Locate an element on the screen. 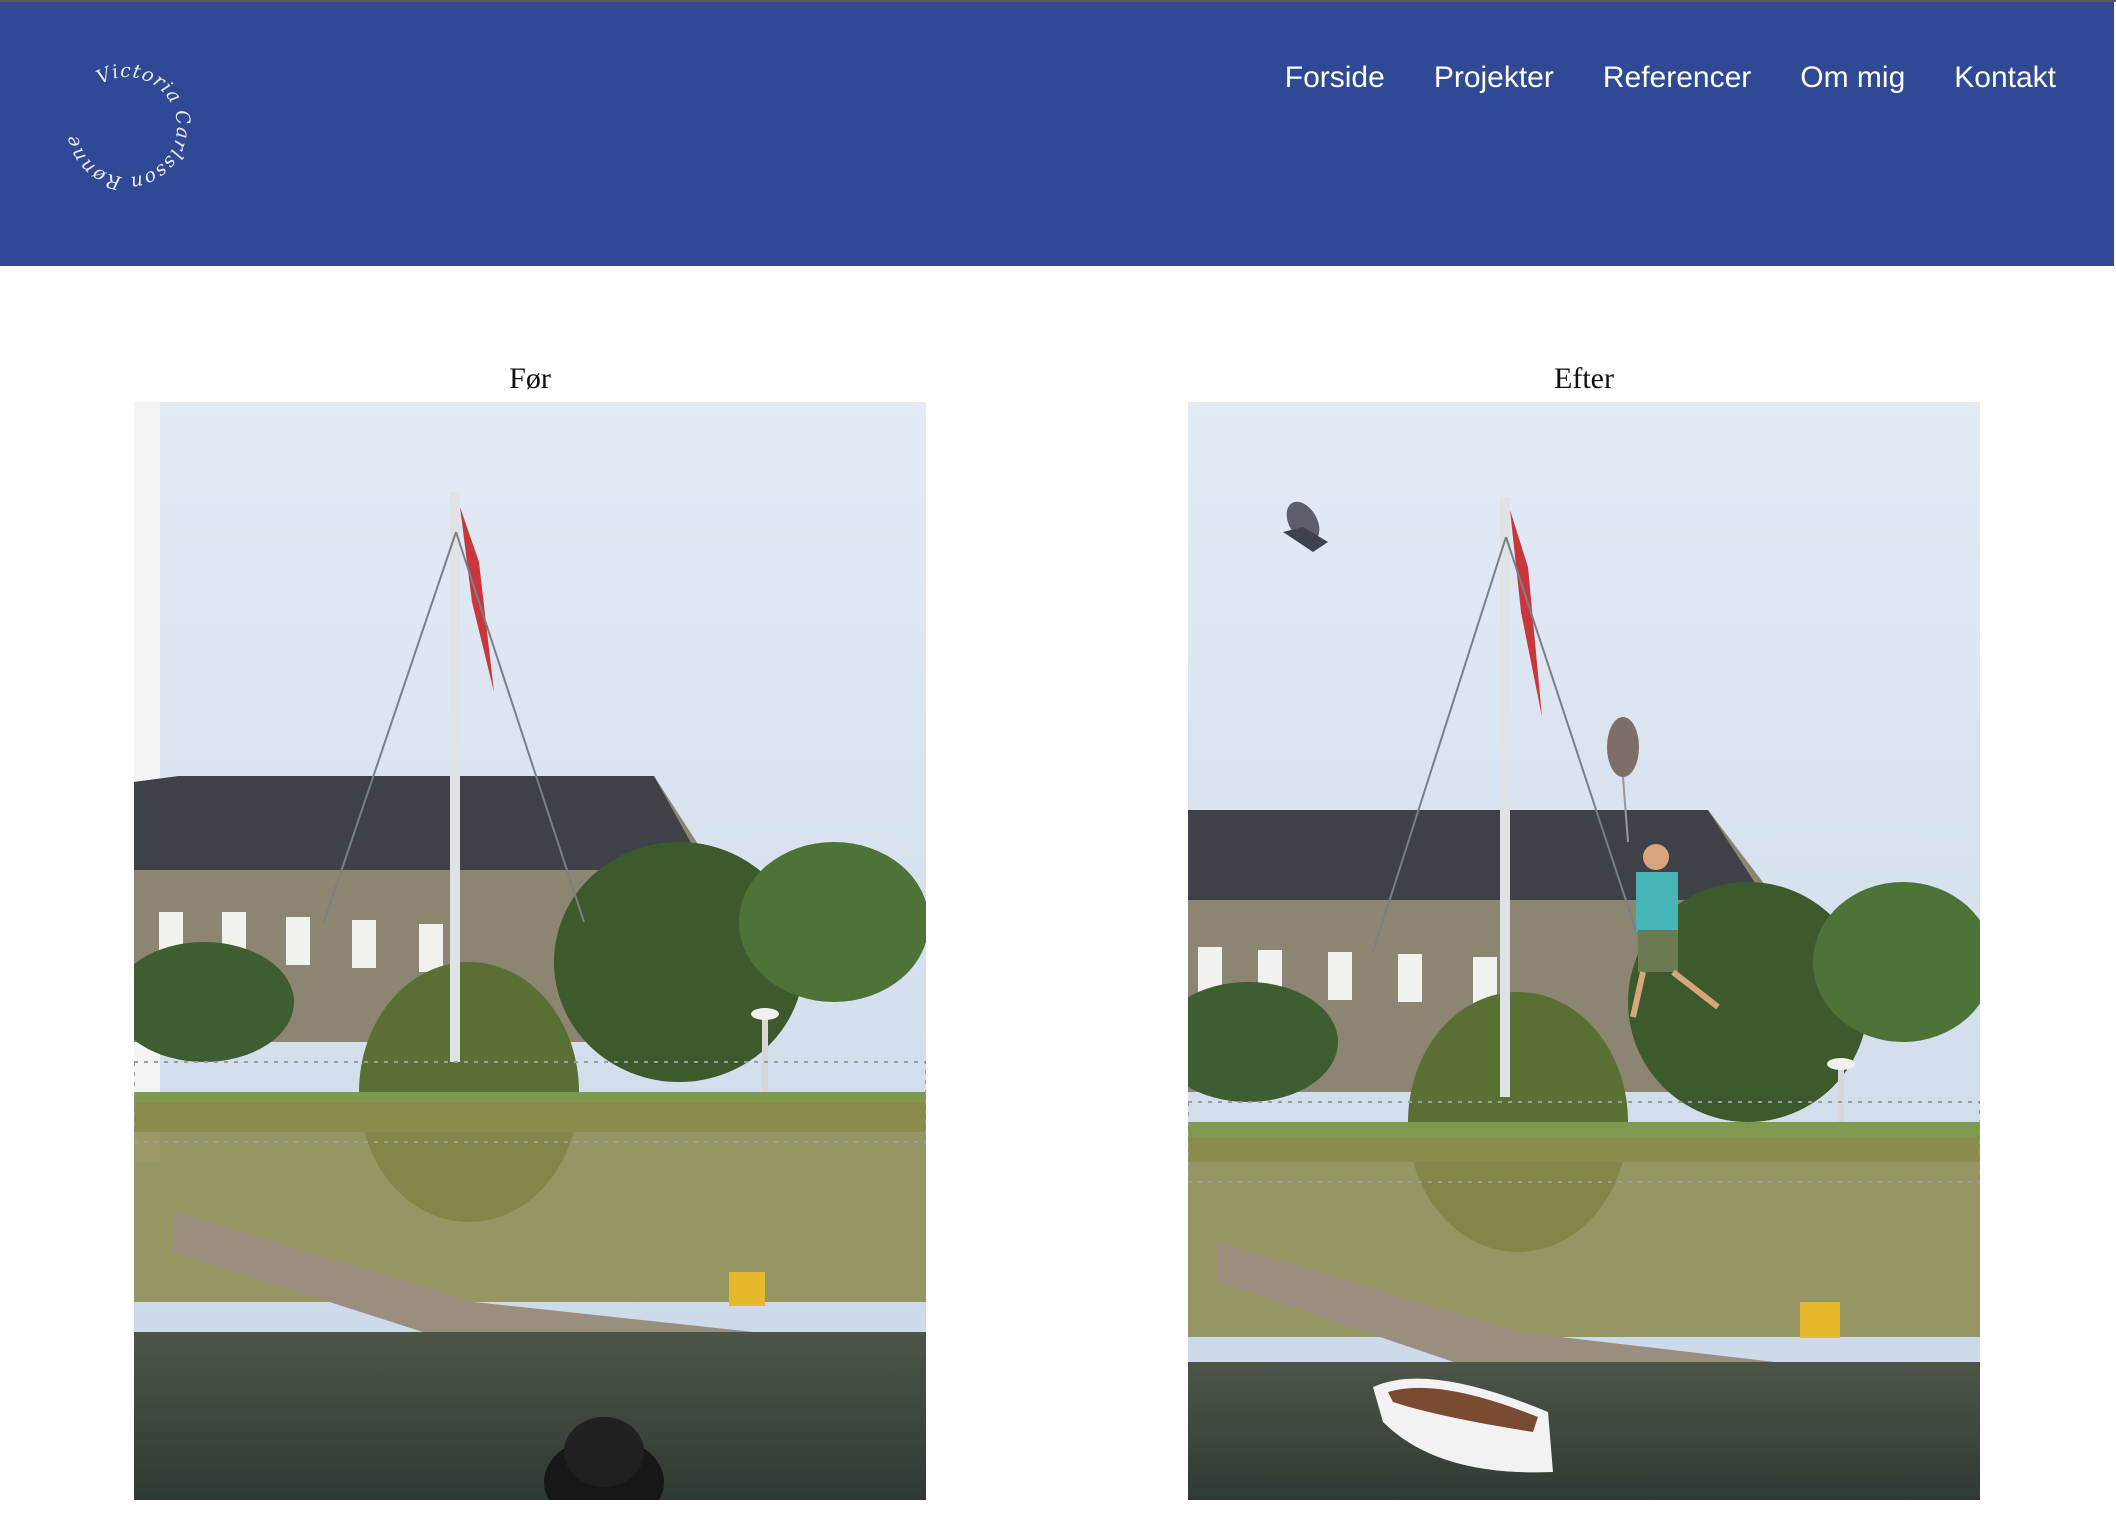 This screenshot has width=2116, height=1530. svg-text: Victoria Carlsson Rønne is located at coordinates (128, 127).